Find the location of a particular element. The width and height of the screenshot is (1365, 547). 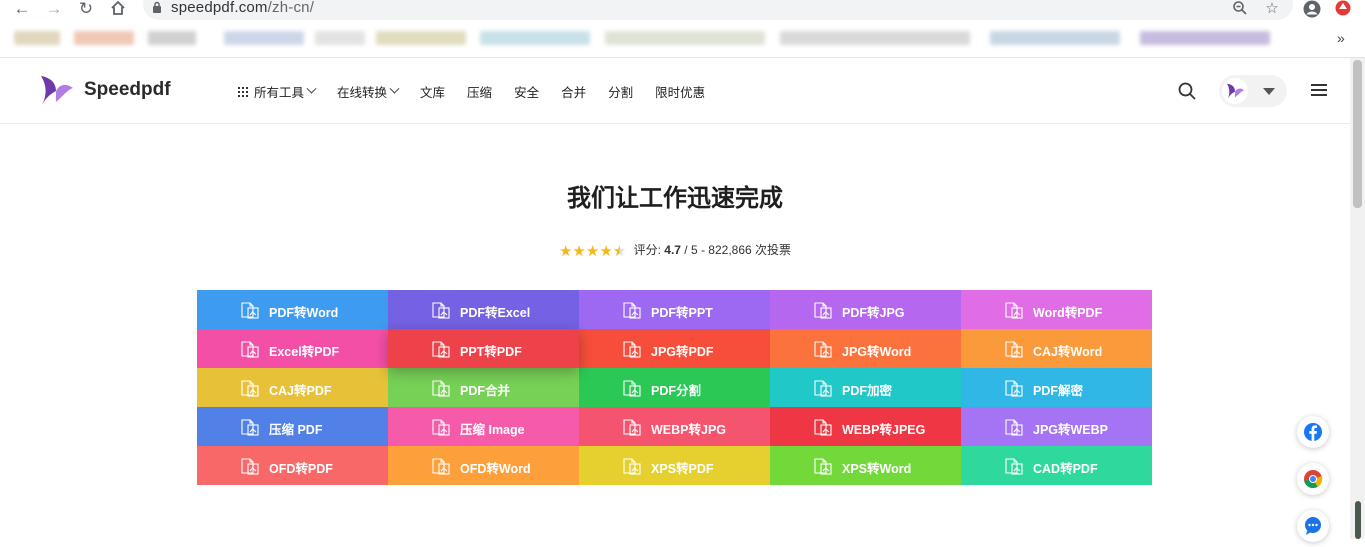

tool-tile-0: PDF转Word is located at coordinates (292, 309).